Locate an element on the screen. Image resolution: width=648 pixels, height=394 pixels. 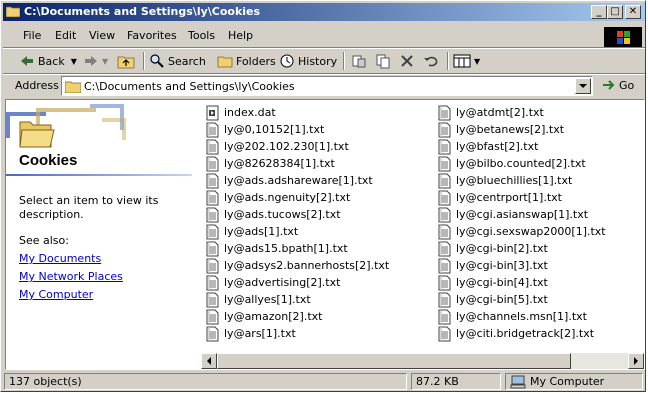
chevron-down-icon is located at coordinates (583, 86).